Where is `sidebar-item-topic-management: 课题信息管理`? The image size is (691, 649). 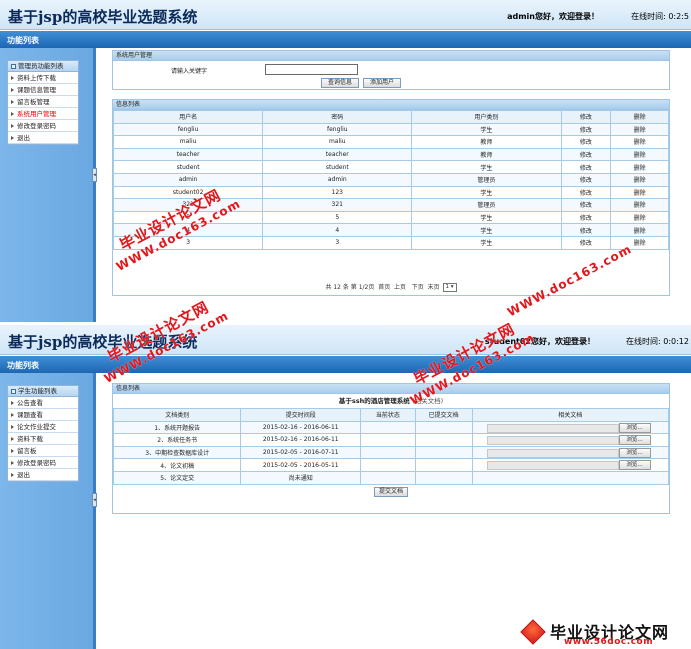 sidebar-item-topic-management: 课题信息管理 is located at coordinates (43, 90).